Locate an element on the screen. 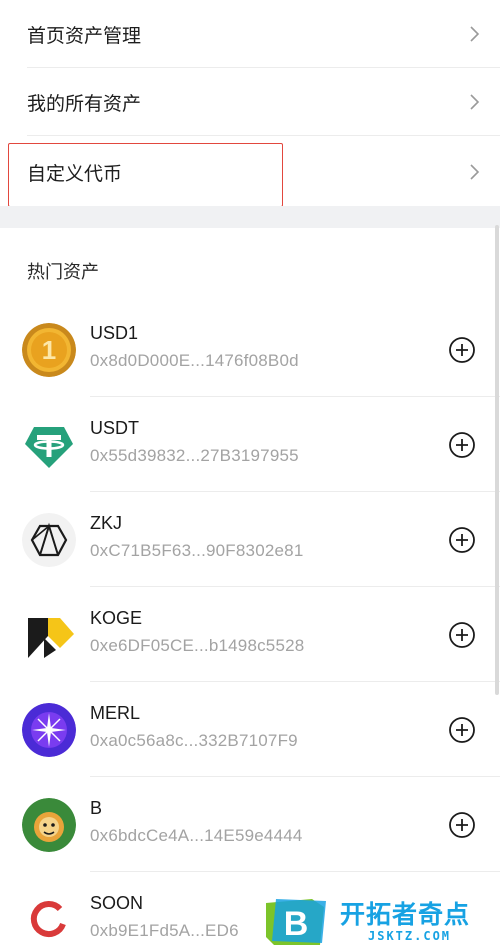 This screenshot has width=500, height=951. soon-icon is located at coordinates (49, 920).